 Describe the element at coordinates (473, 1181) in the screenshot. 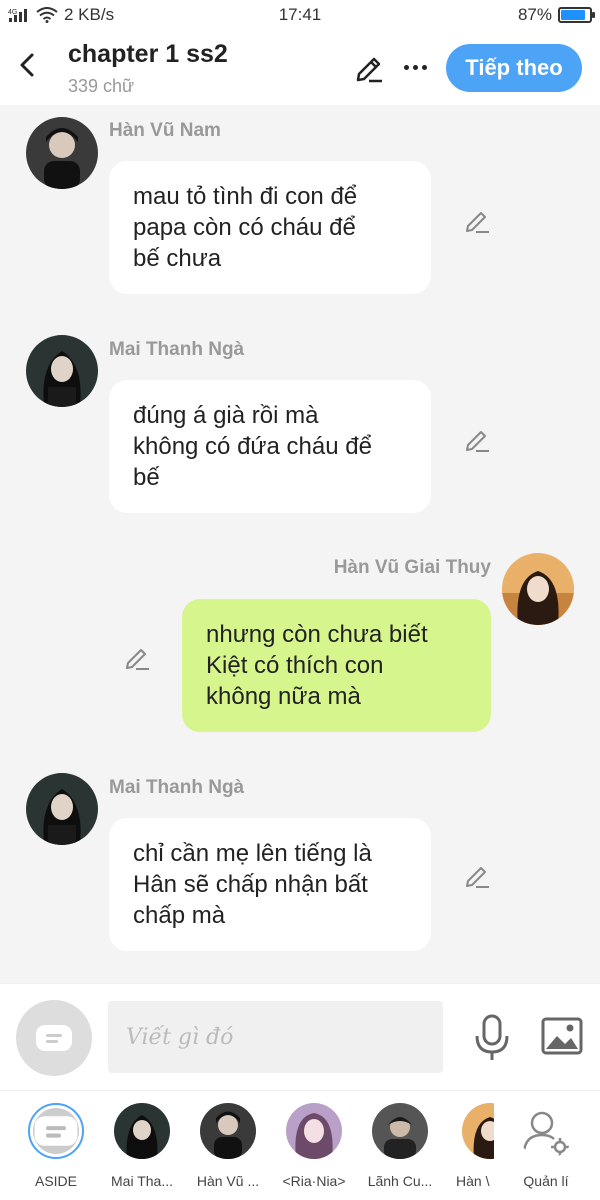

I see `character-name: Hàn \` at that location.